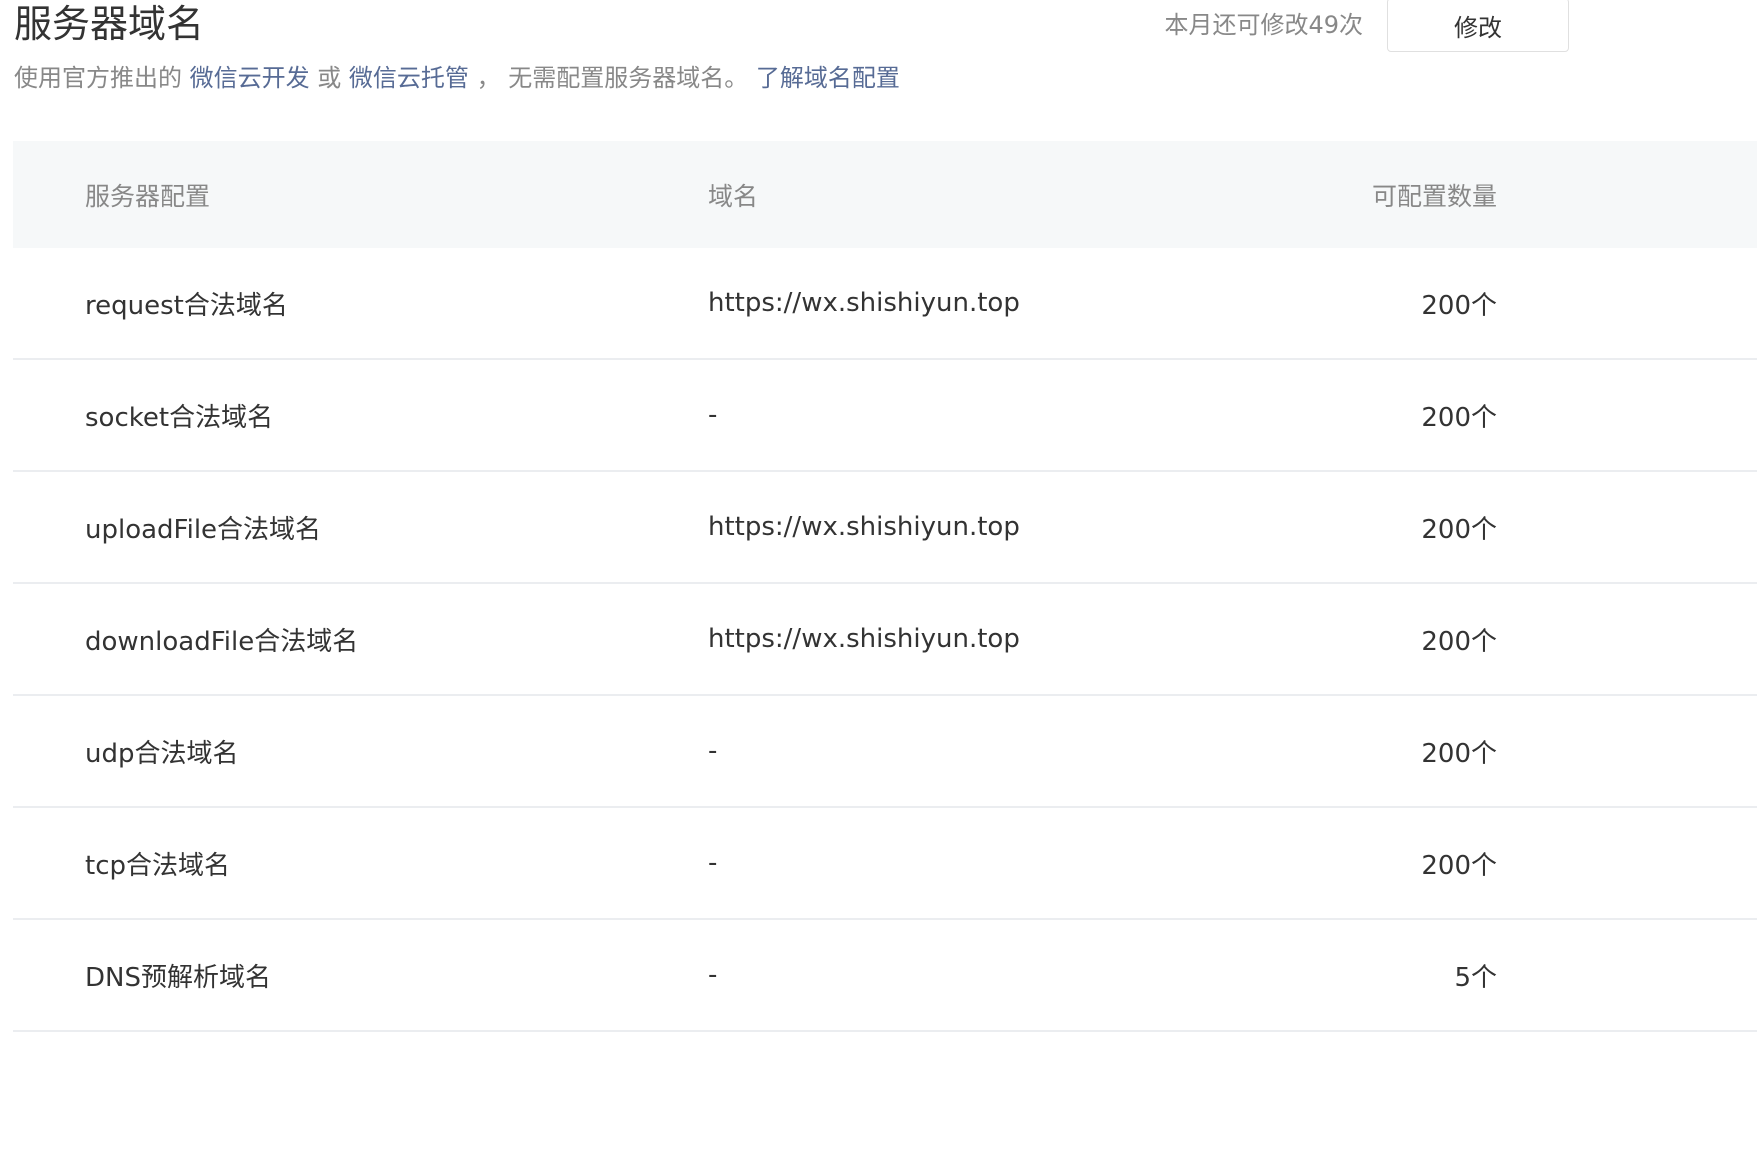 This screenshot has height=1168, width=1757. What do you see at coordinates (329, 78) in the screenshot?
I see `description-or: 或` at bounding box center [329, 78].